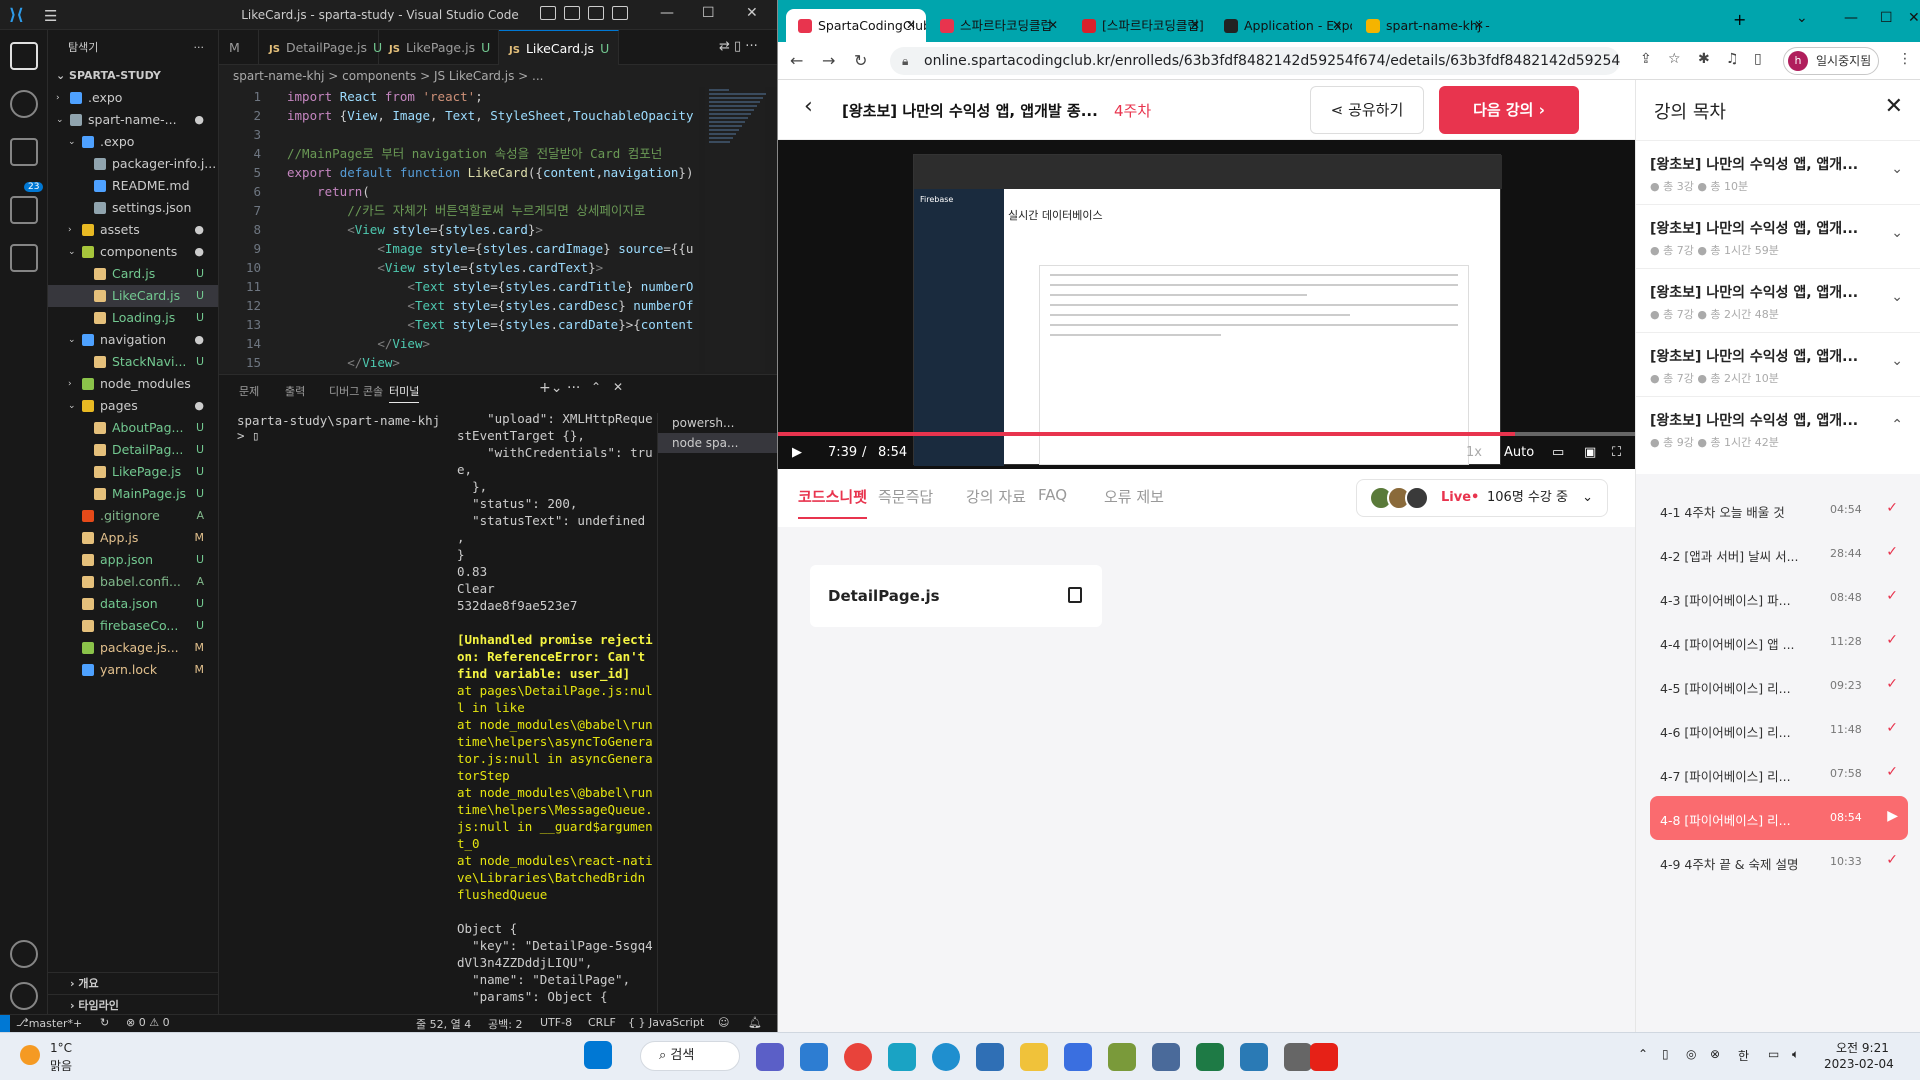 The image size is (1920, 1080). Describe the element at coordinates (1590, 452) in the screenshot. I see `pip-icon: ▣` at that location.